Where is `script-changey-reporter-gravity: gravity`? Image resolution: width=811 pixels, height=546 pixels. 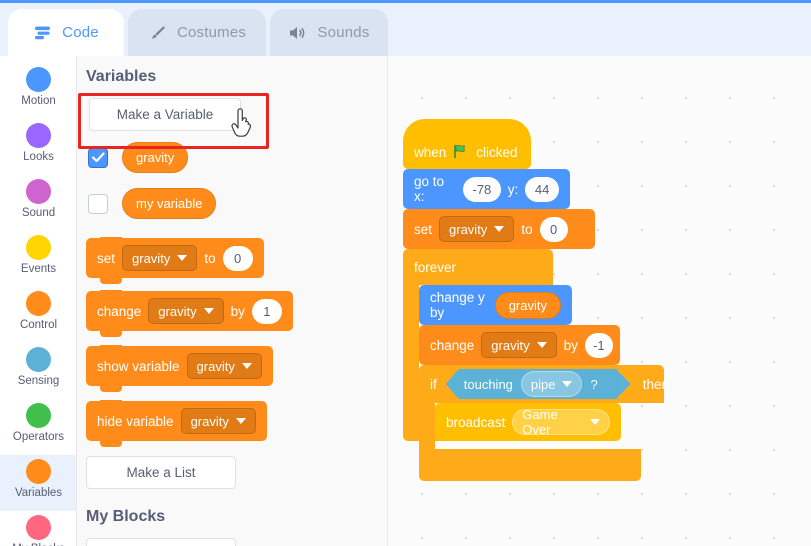
script-changey-reporter-gravity: gravity is located at coordinates (527, 305).